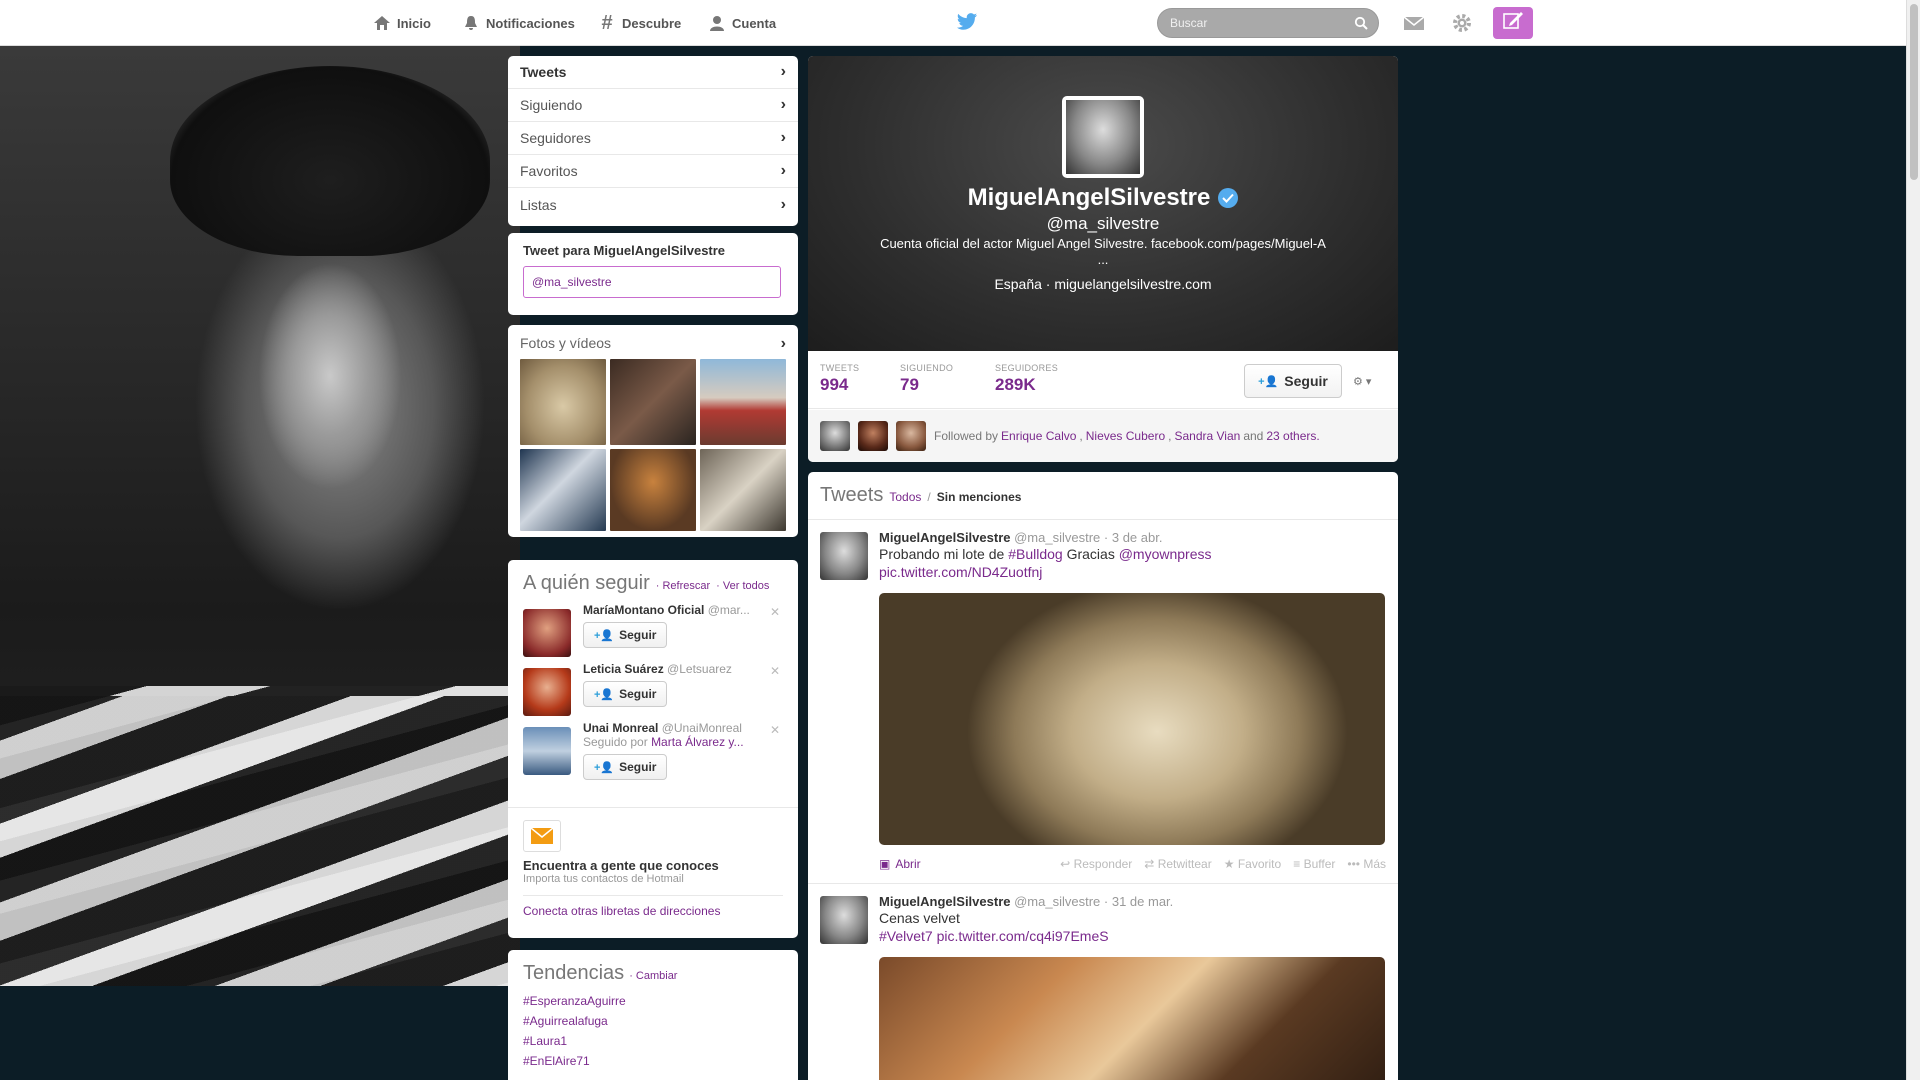 The width and height of the screenshot is (1920, 1080). I want to click on chevron-right-icon: ›, so click(783, 137).